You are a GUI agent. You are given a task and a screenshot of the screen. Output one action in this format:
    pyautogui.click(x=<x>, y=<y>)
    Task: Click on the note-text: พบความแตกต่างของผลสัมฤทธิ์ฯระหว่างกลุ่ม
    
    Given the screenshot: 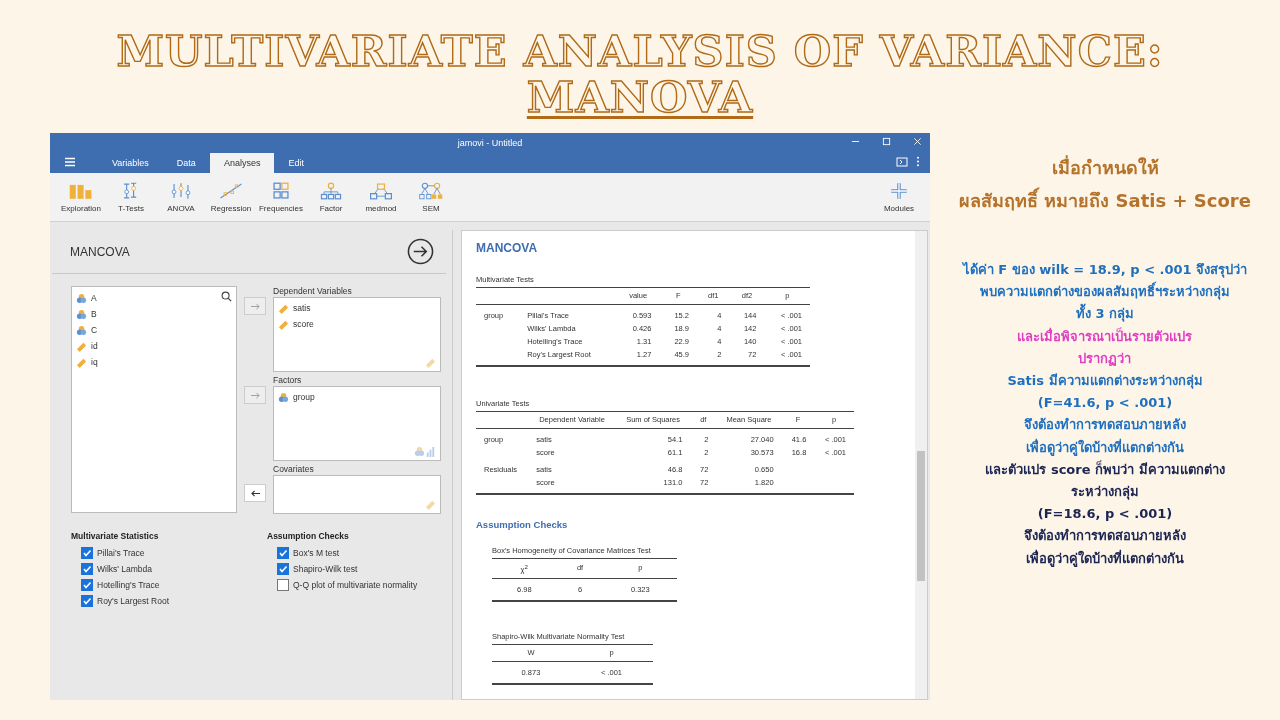 What is the action you would take?
    pyautogui.click(x=1105, y=292)
    